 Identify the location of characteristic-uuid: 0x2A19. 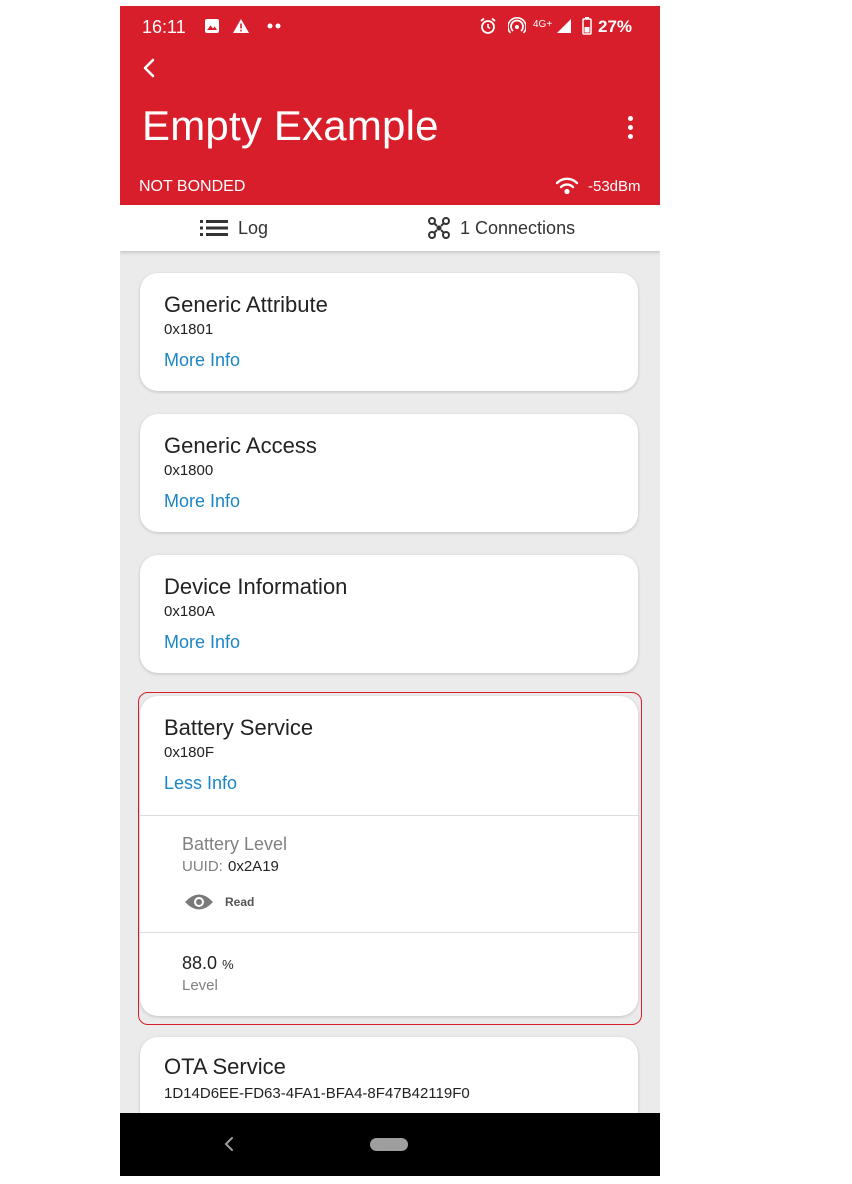
(253, 866).